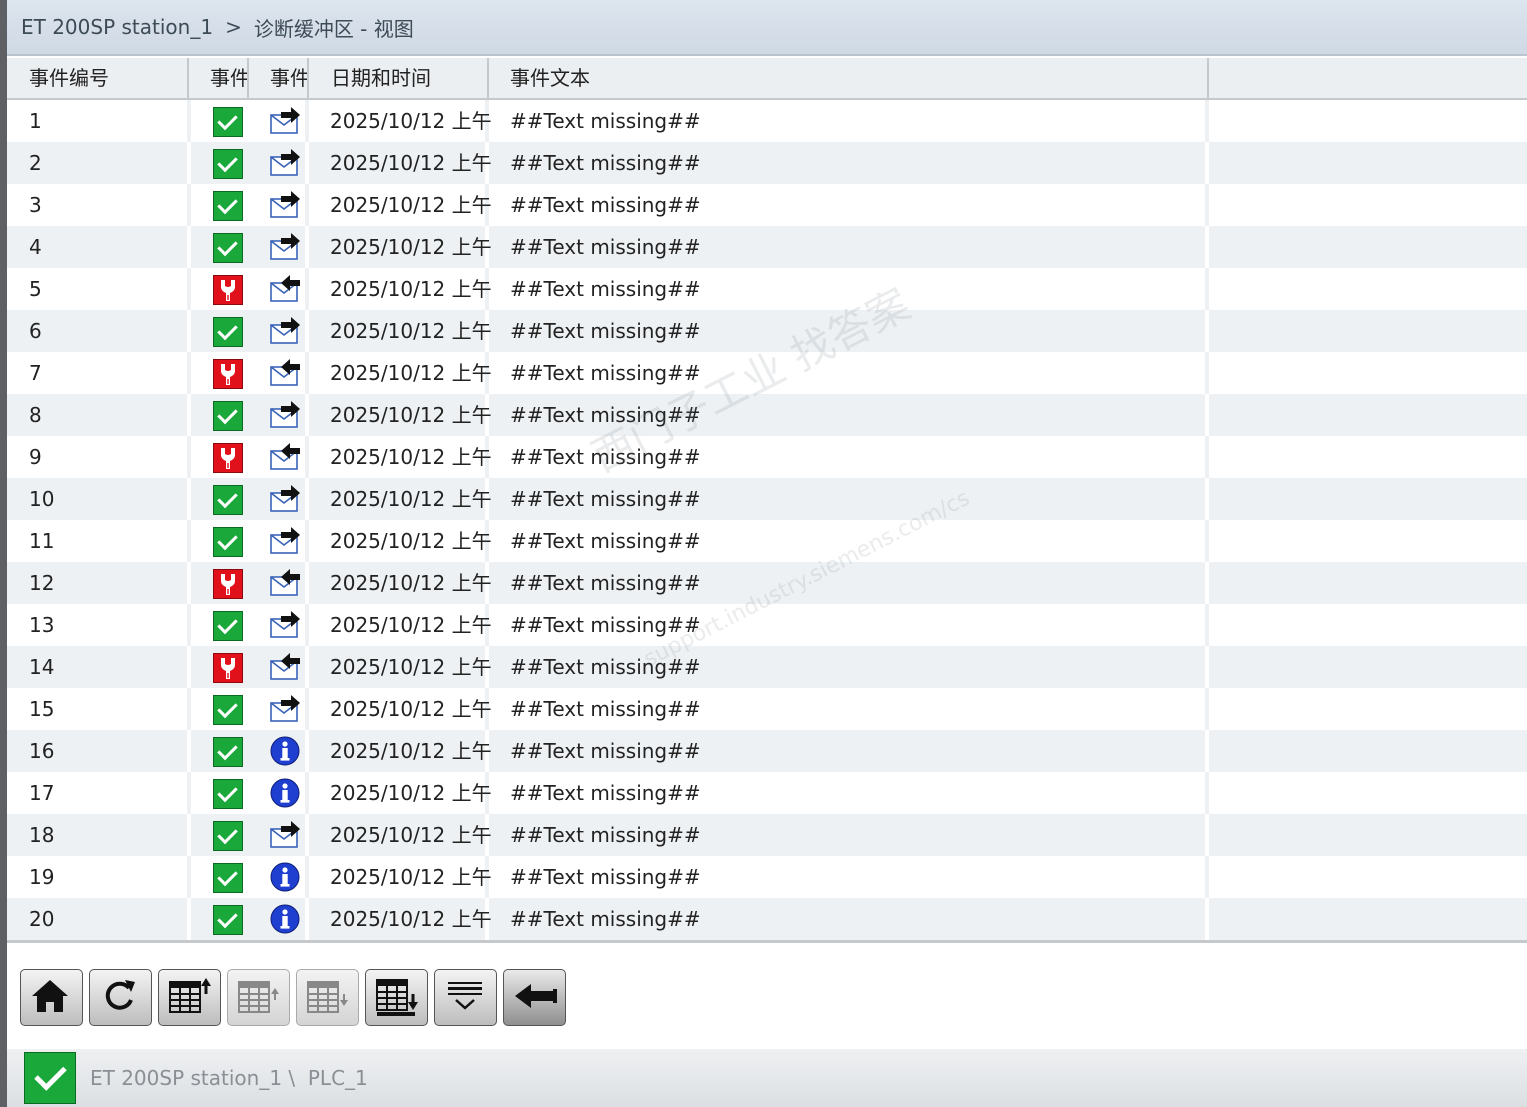 The width and height of the screenshot is (1527, 1107). I want to click on table-row: 7 2025/10/12 上午 ##Text missing##, so click(767, 373).